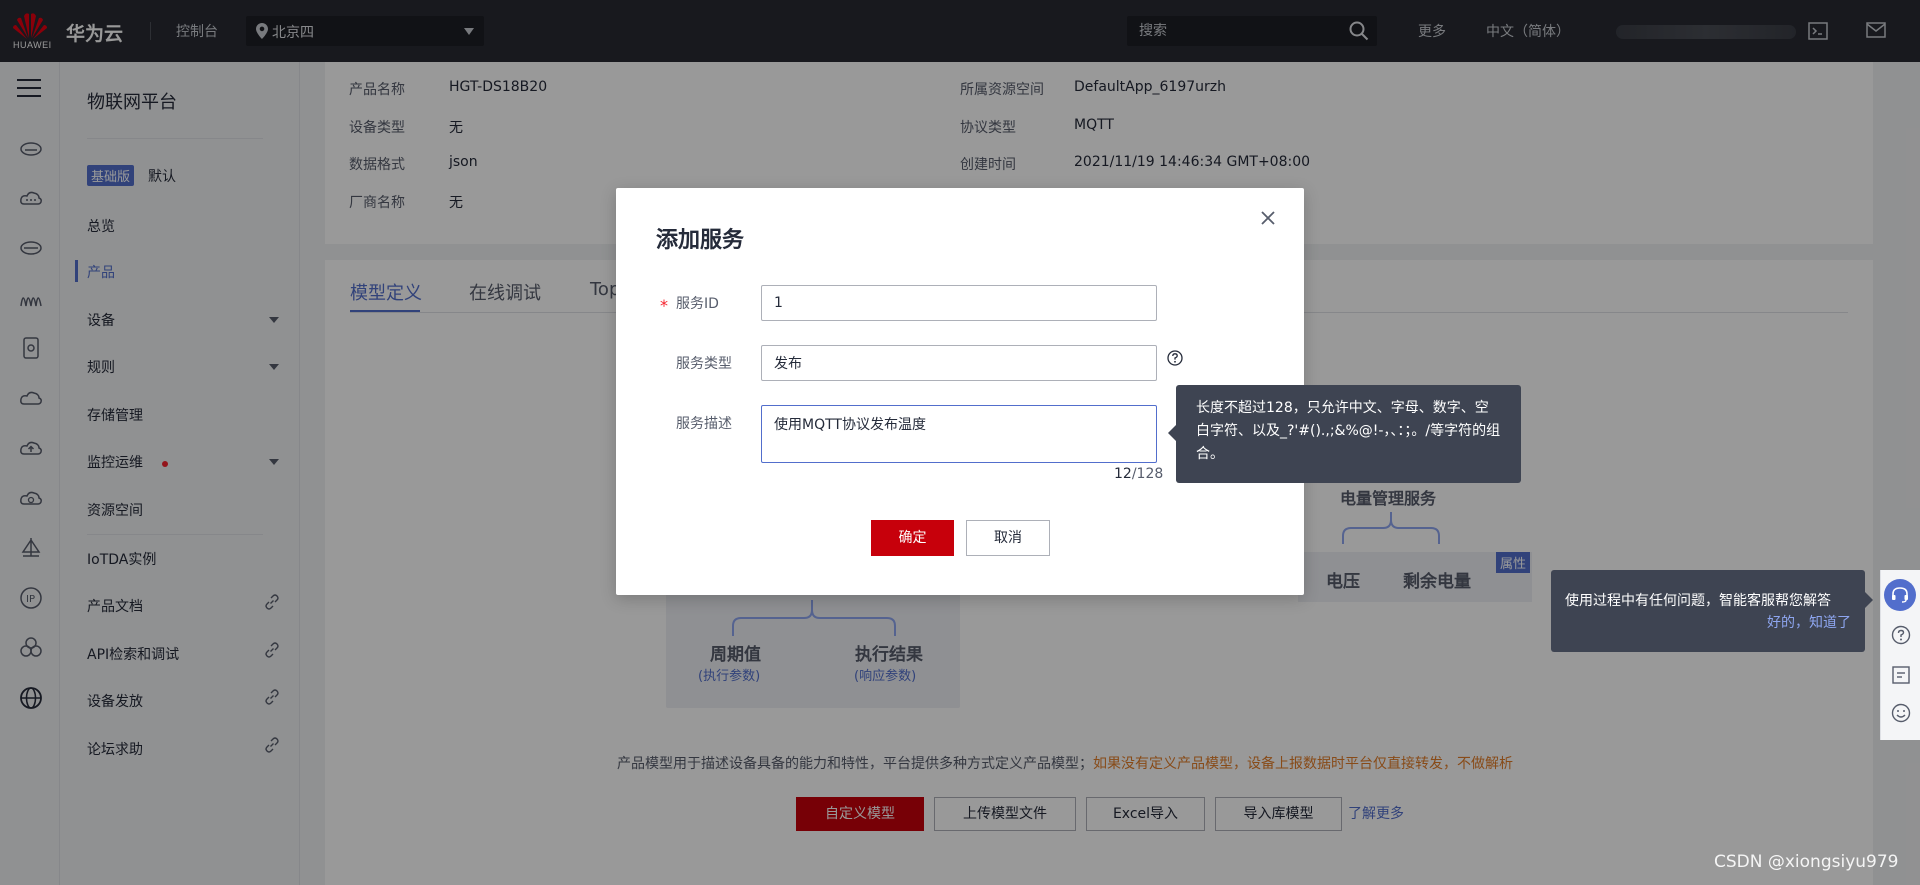  What do you see at coordinates (1698, 601) in the screenshot?
I see `cs-tip-text: 使用过程中有任何问题，智能客服帮您解答` at bounding box center [1698, 601].